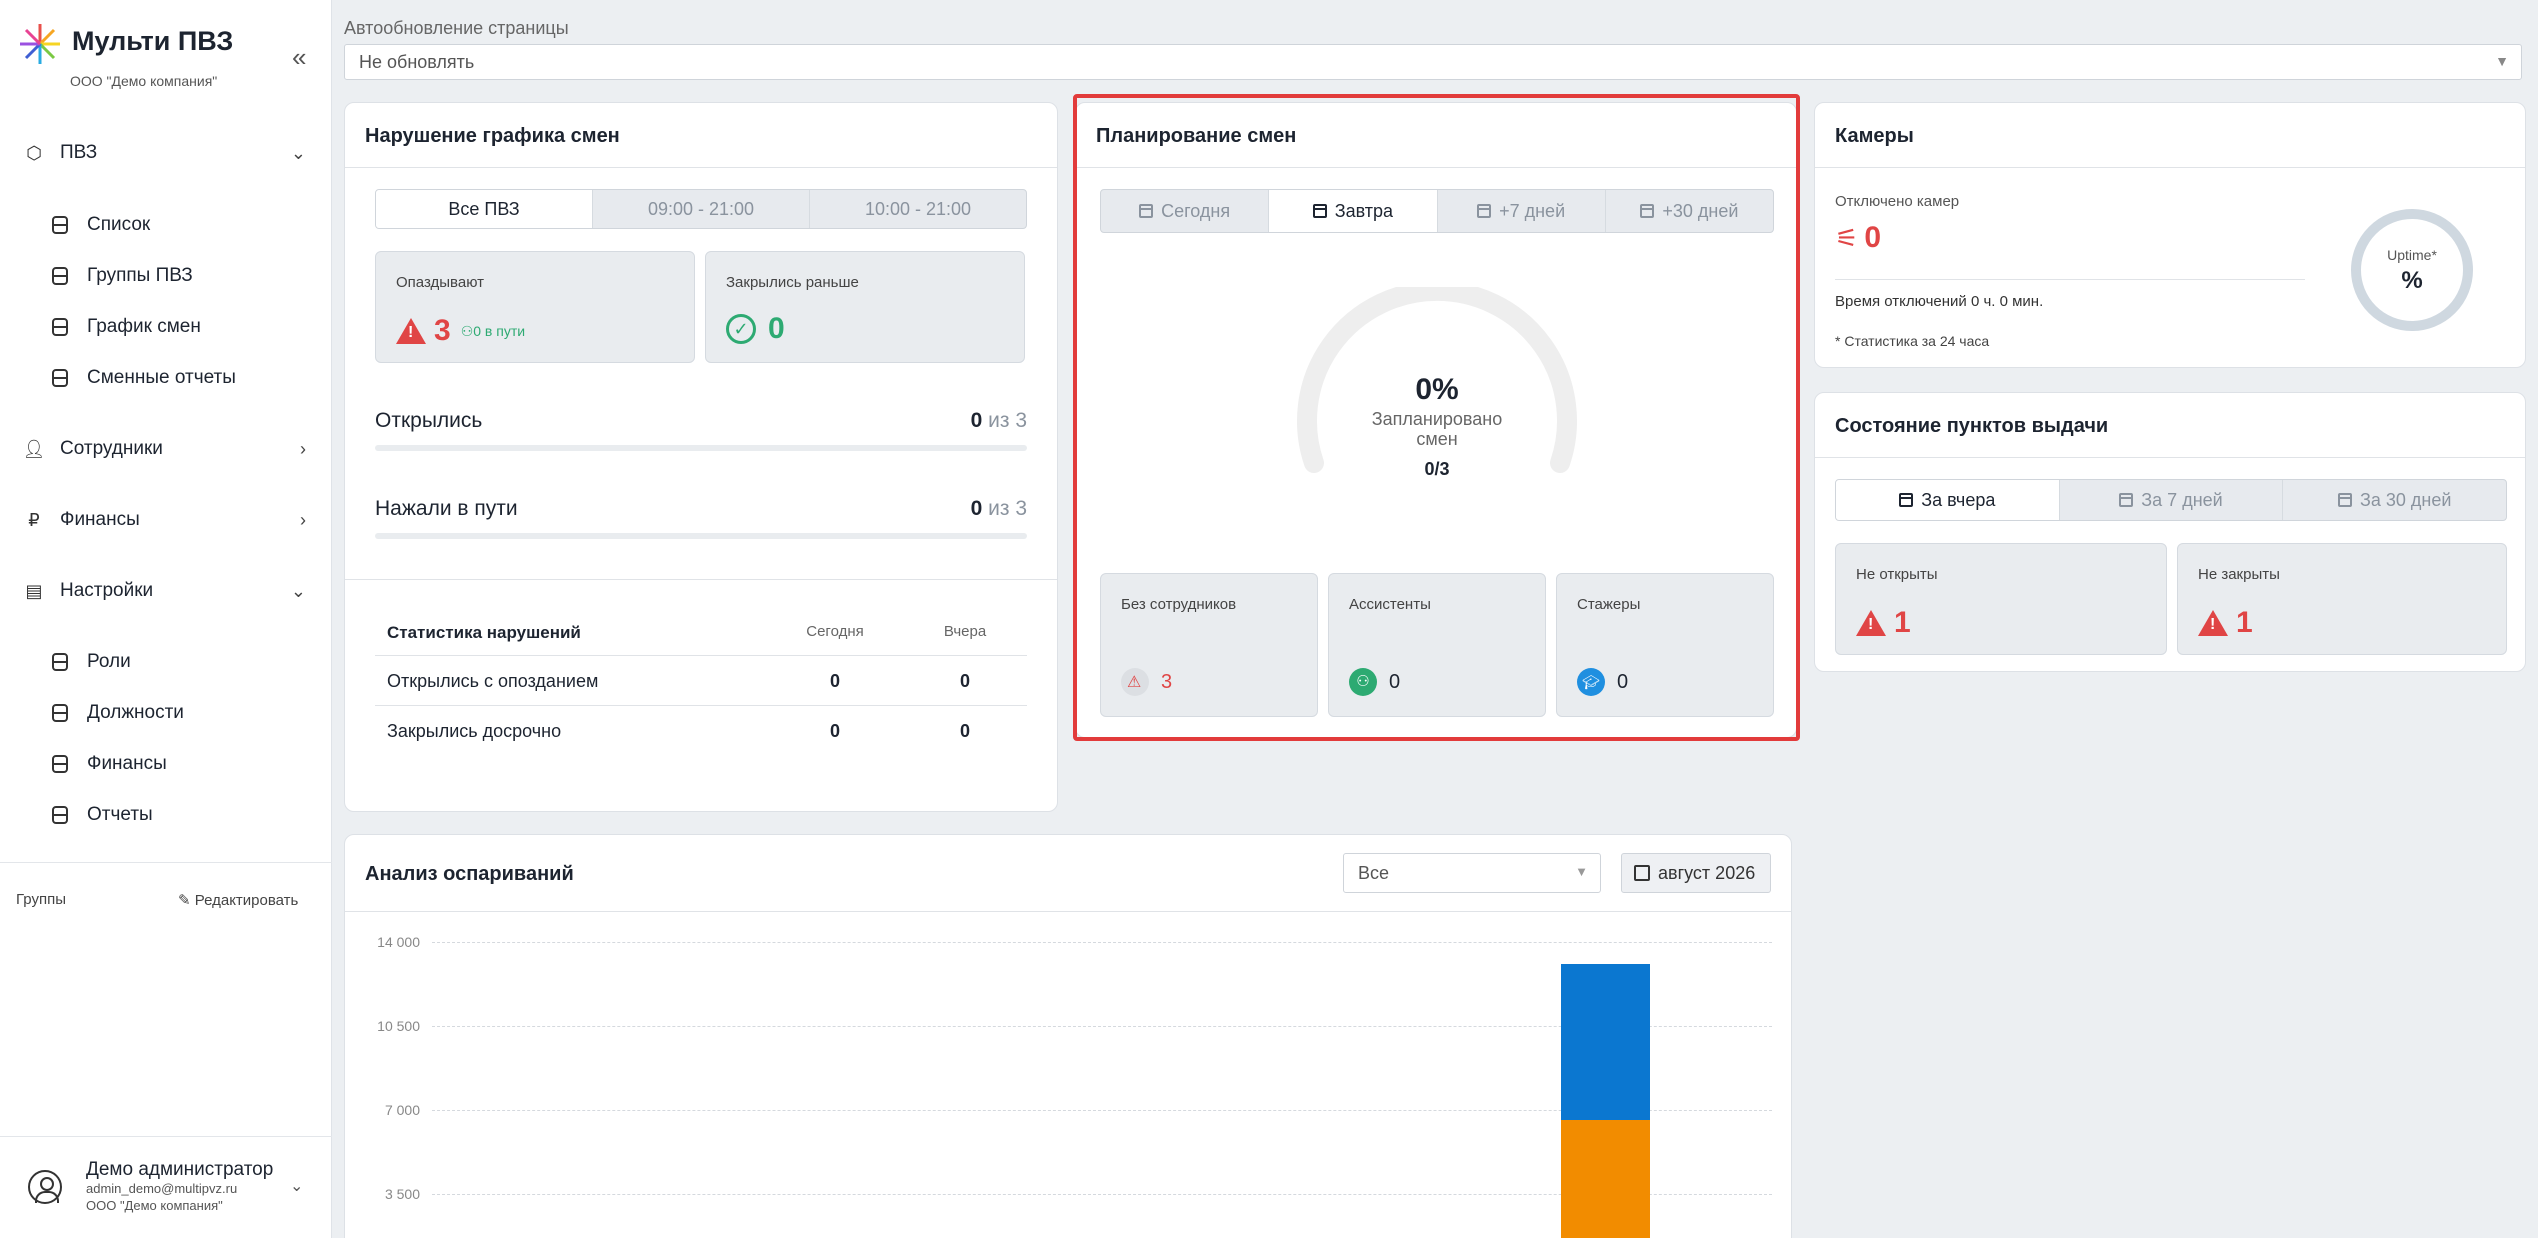 Image resolution: width=2538 pixels, height=1238 pixels. Describe the element at coordinates (493, 681) in the screenshot. I see `table-row-label: Открылись с опозданием` at that location.